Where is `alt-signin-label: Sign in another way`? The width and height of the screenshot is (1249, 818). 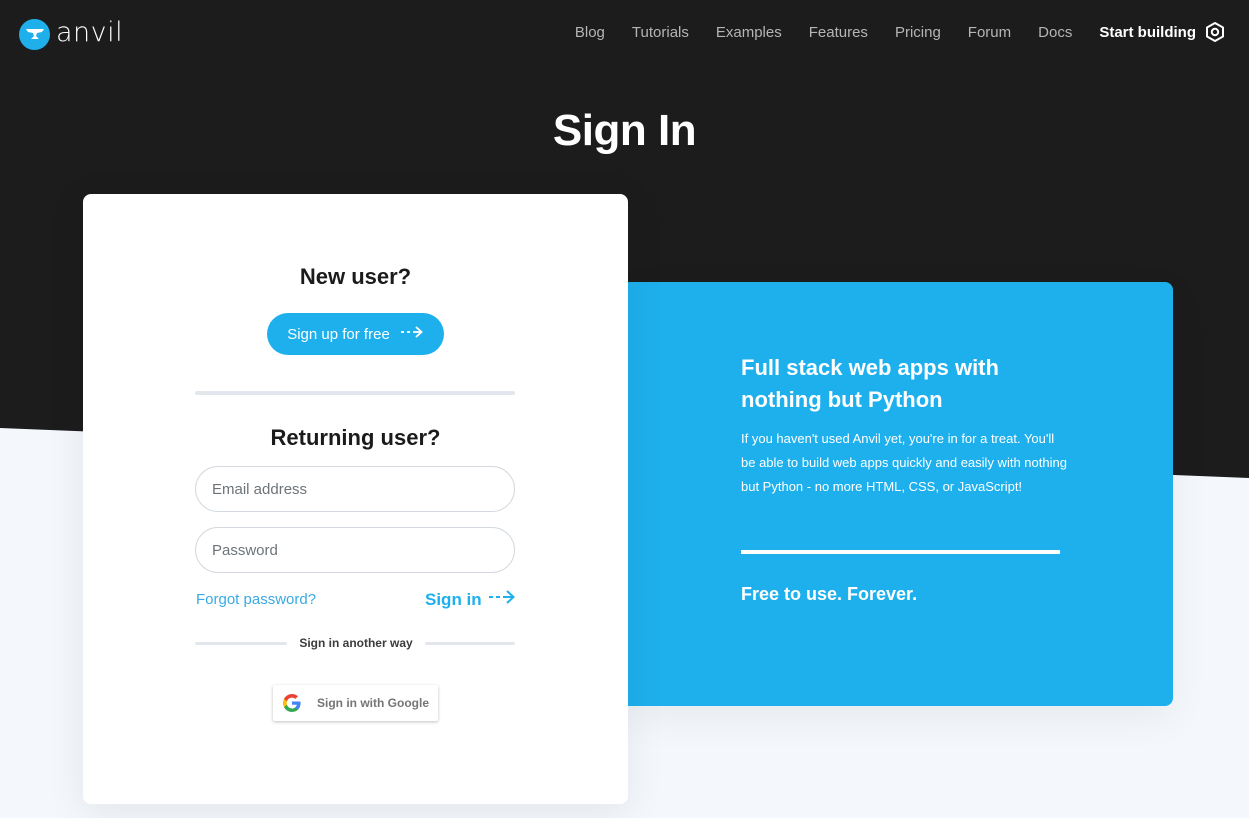
alt-signin-label: Sign in another way is located at coordinates (356, 643).